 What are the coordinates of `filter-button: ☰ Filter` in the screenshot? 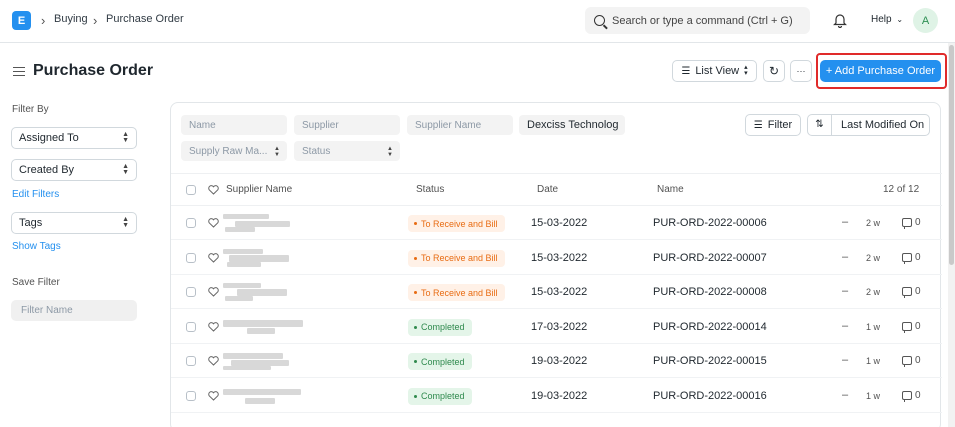 It's located at (773, 125).